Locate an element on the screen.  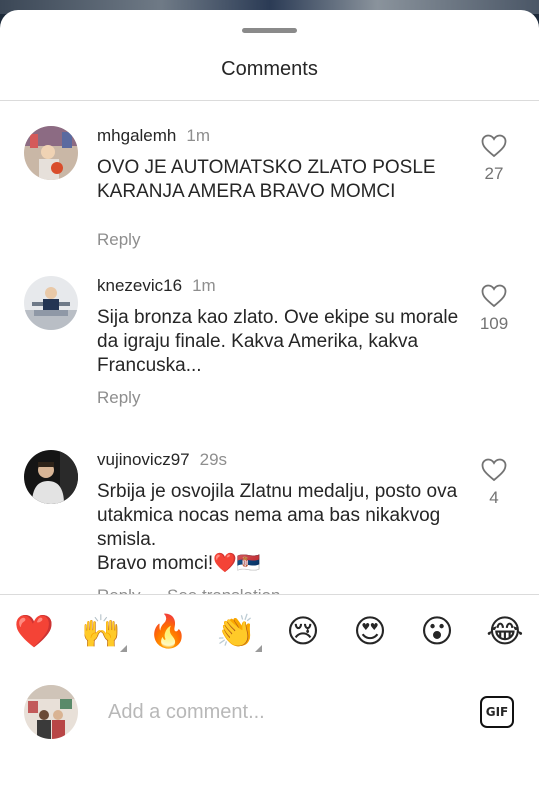
drag-handle is located at coordinates (269, 30).